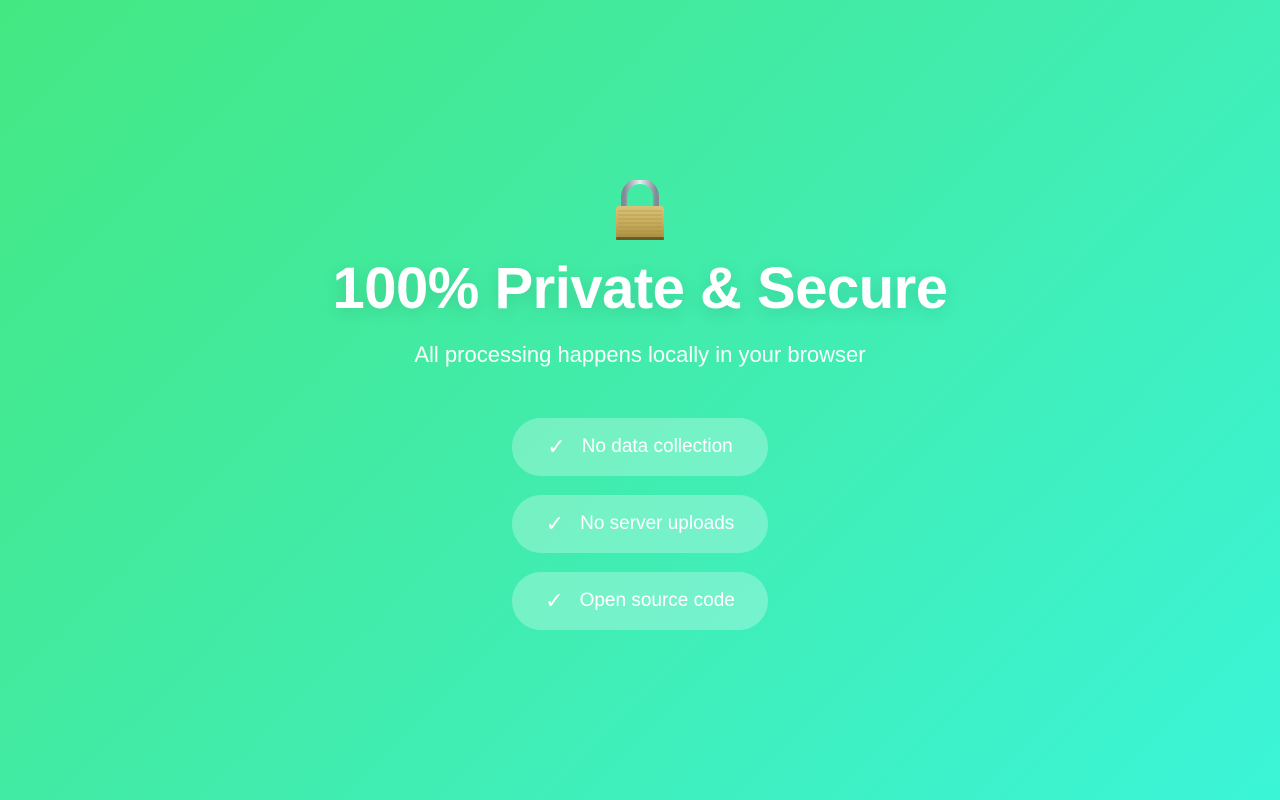 This screenshot has width=1280, height=800. Describe the element at coordinates (657, 446) in the screenshot. I see `feature-label: No data collection` at that location.